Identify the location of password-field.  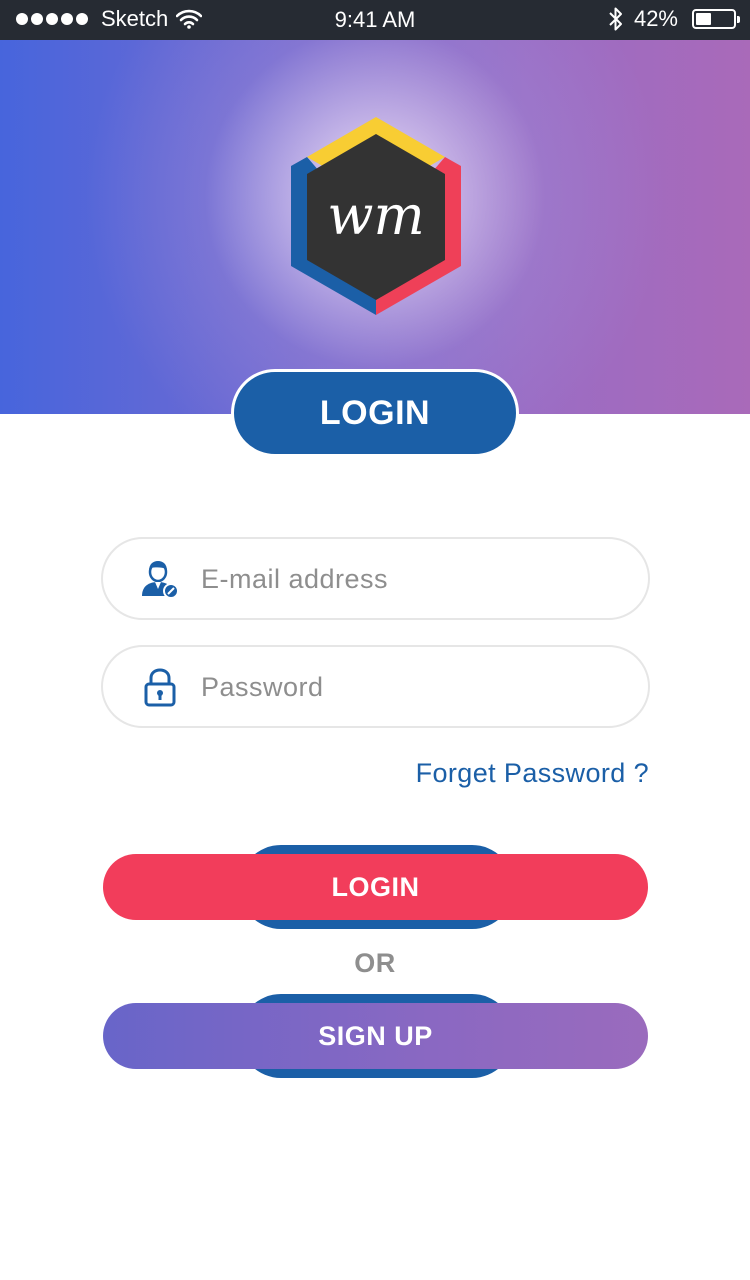
(375, 686).